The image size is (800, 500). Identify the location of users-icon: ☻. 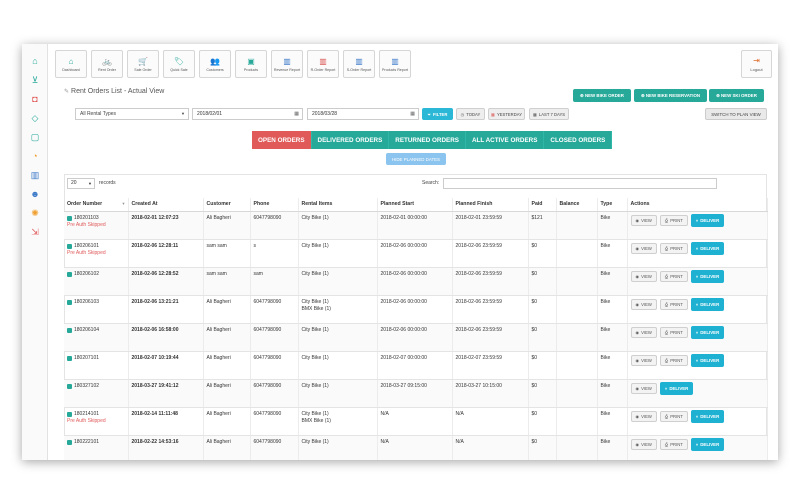
(35, 194).